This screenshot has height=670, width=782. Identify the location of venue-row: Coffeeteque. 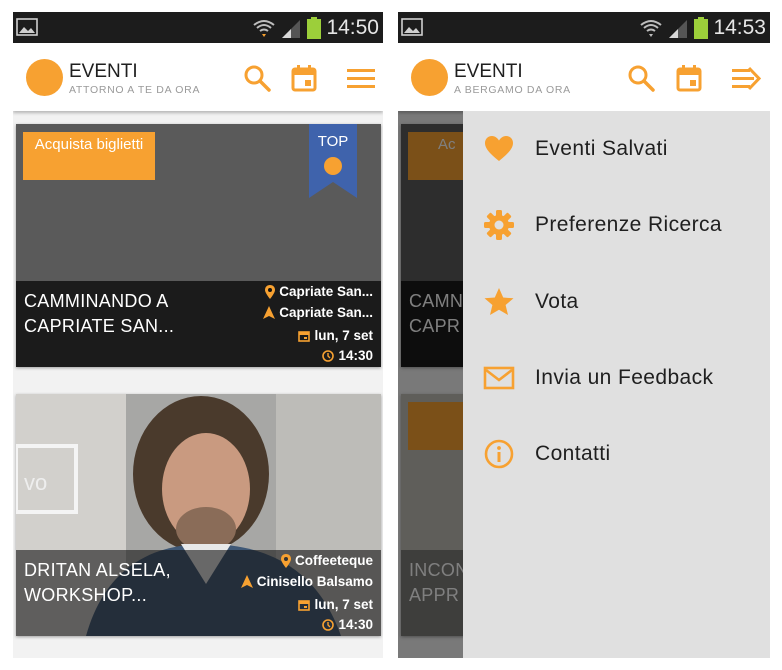
(326, 560).